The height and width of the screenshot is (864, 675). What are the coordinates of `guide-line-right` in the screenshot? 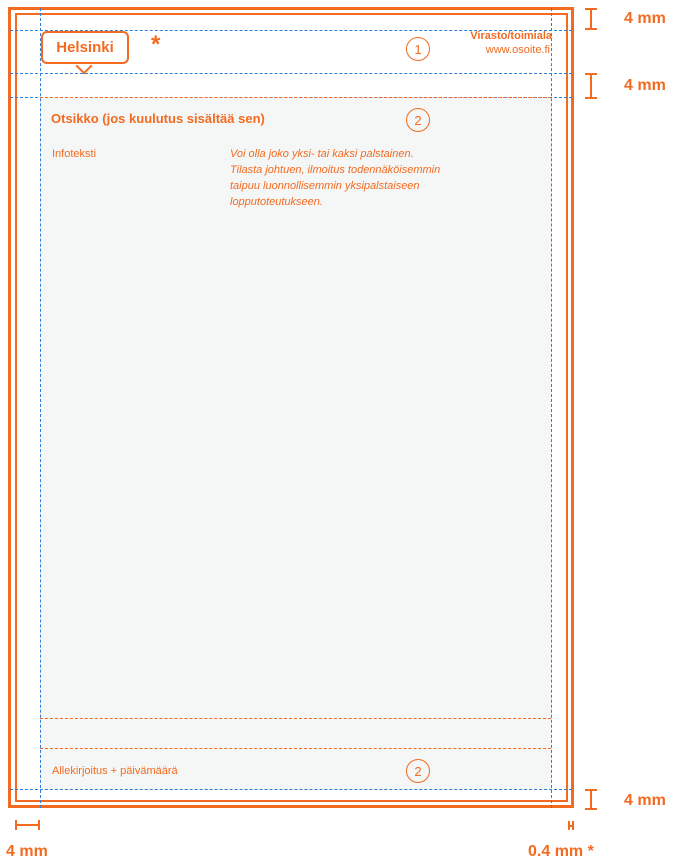 It's located at (551, 408).